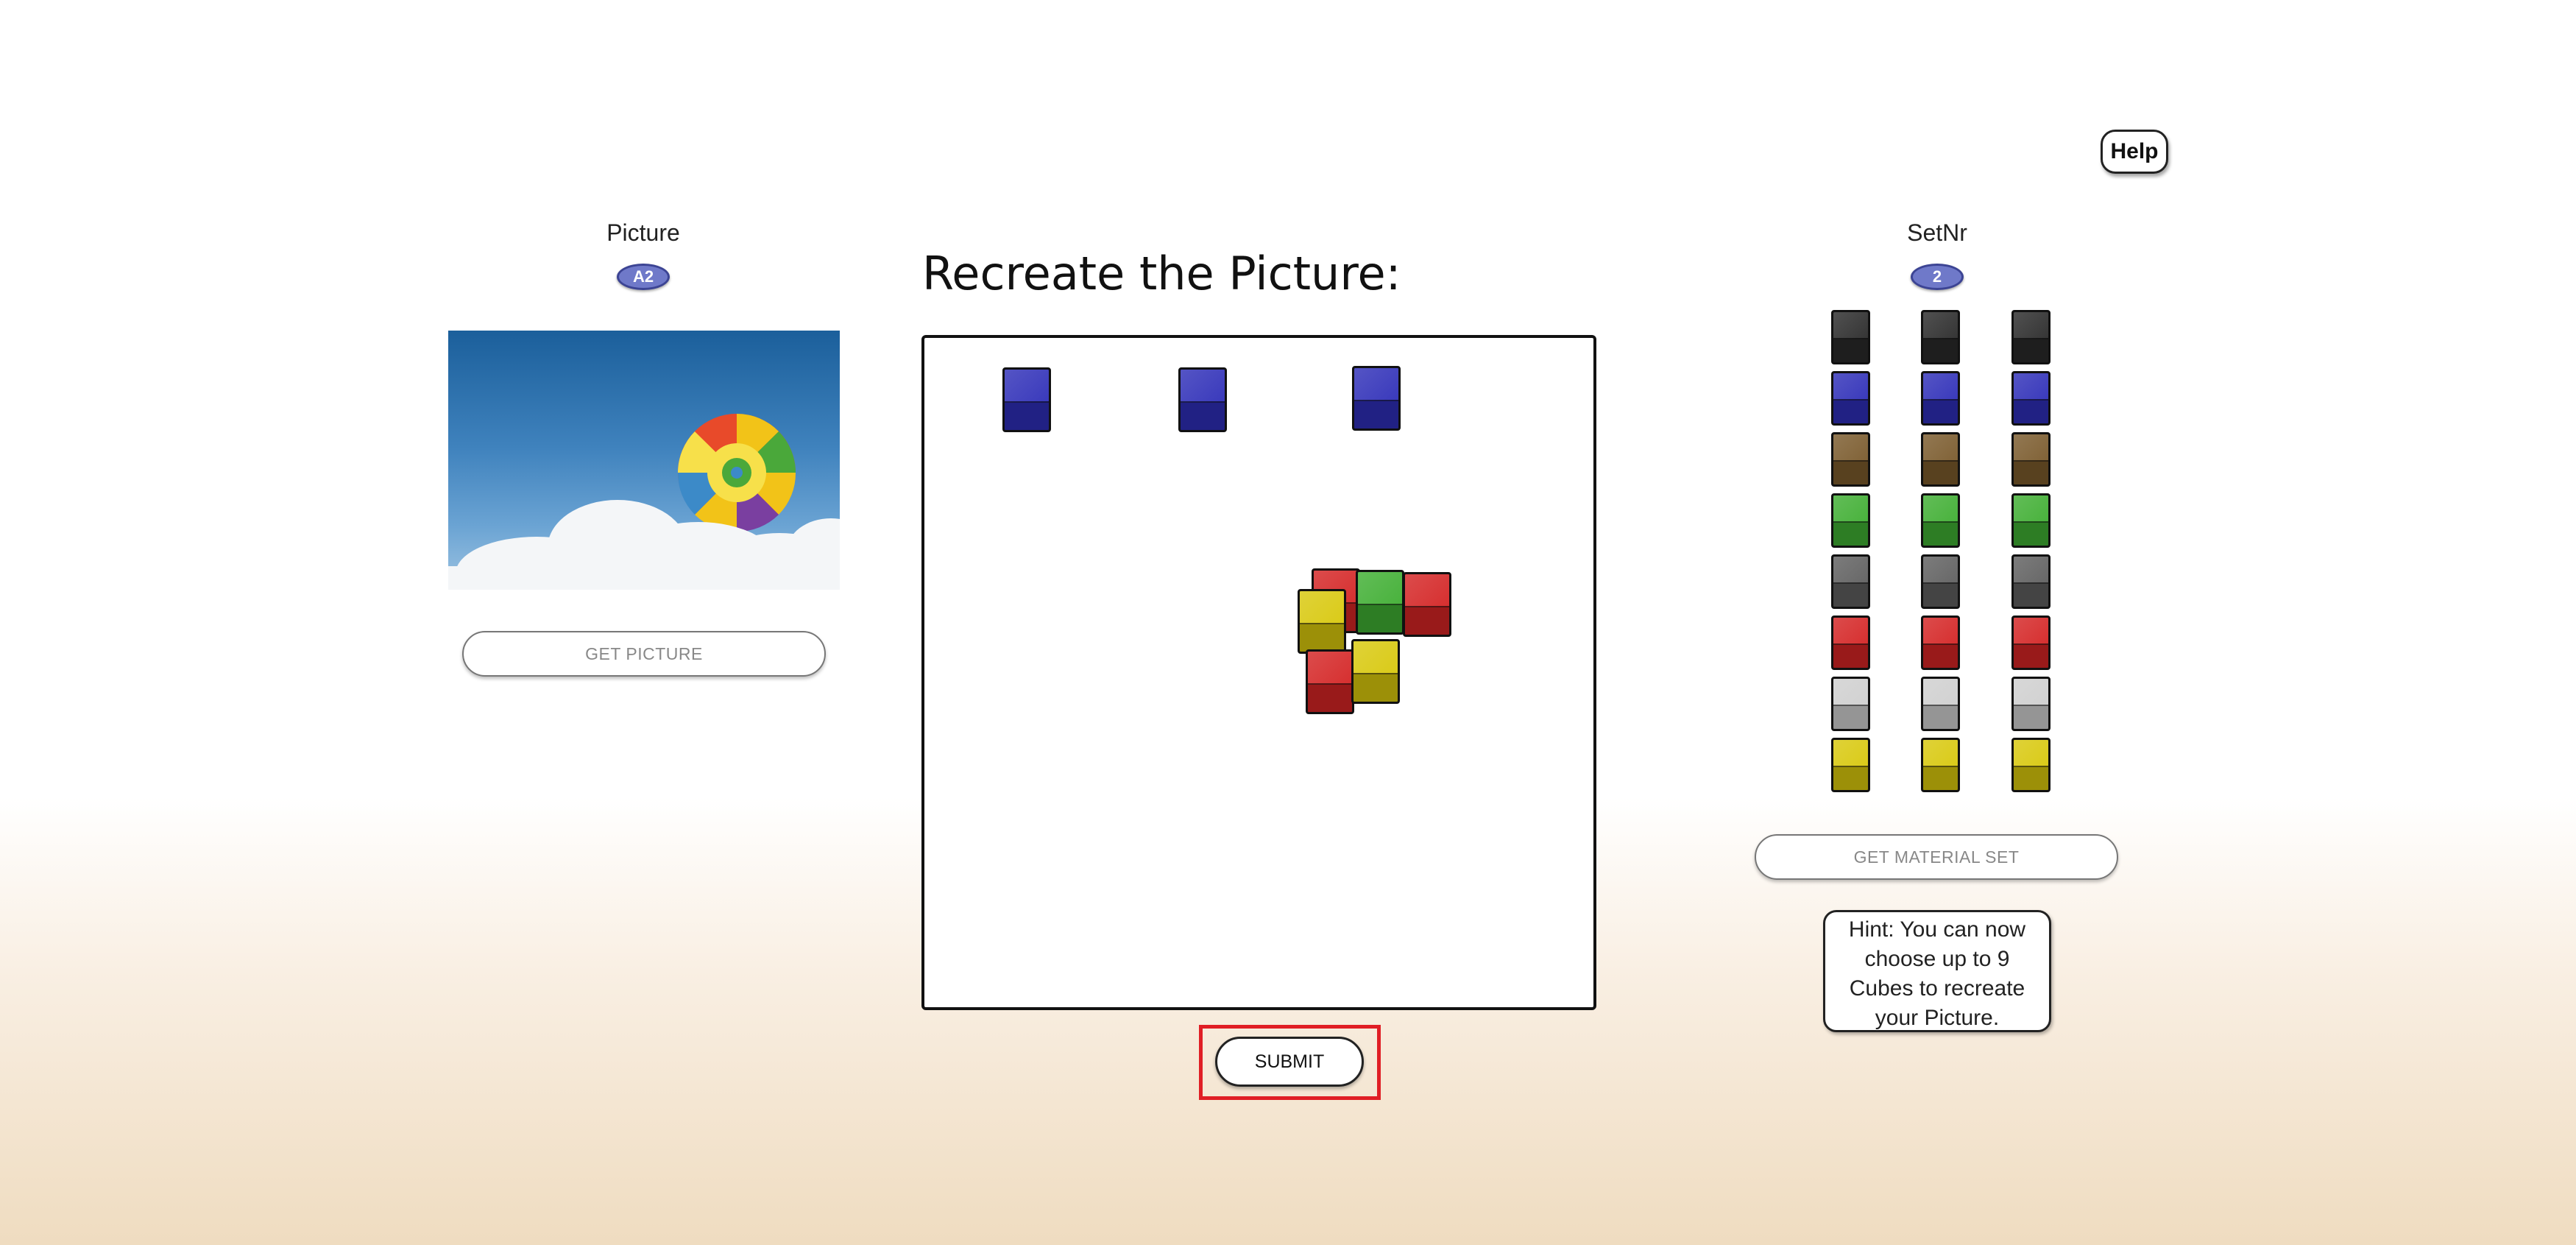 The image size is (2576, 1245). What do you see at coordinates (1937, 277) in the screenshot?
I see `setnr-badge: 2` at bounding box center [1937, 277].